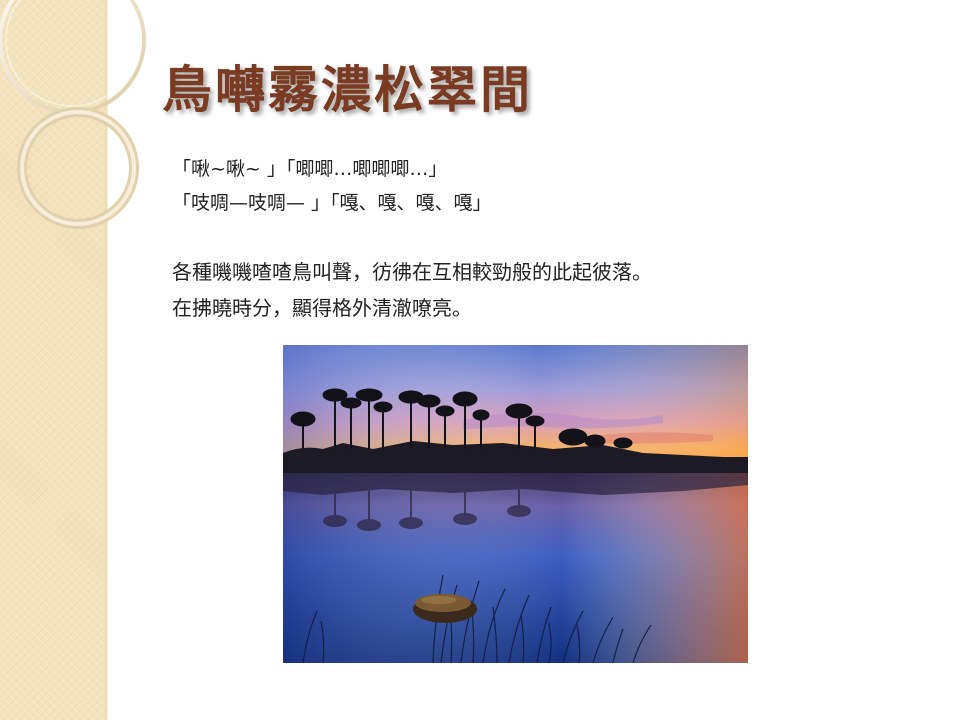  What do you see at coordinates (412, 290) in the screenshot?
I see `description: 各種嘰嘰喳喳鳥叫聲，彷彿在互相較勁般的此起彼落。 在拂曉時分，顯得格外清澈嘹亮。` at bounding box center [412, 290].